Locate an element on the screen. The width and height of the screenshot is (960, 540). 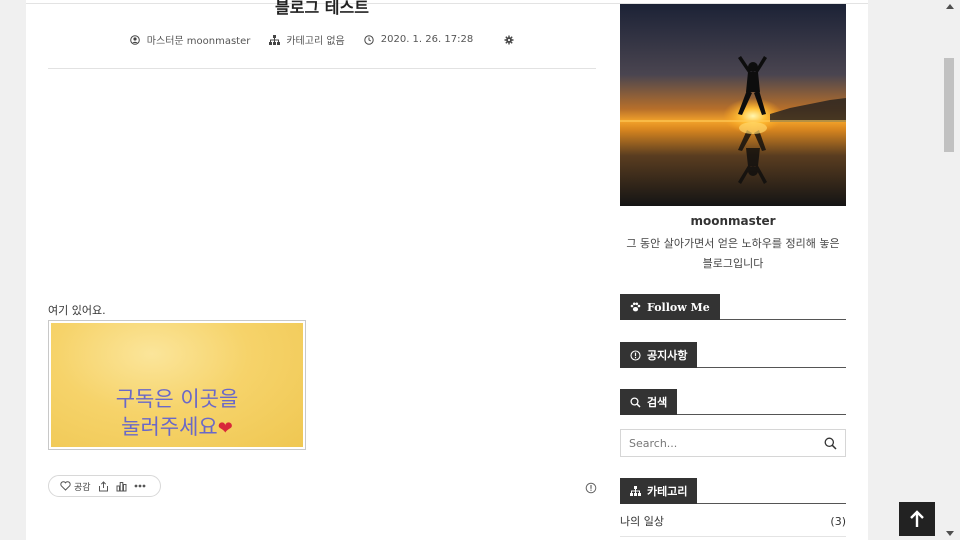
paw-icon is located at coordinates (635, 307).